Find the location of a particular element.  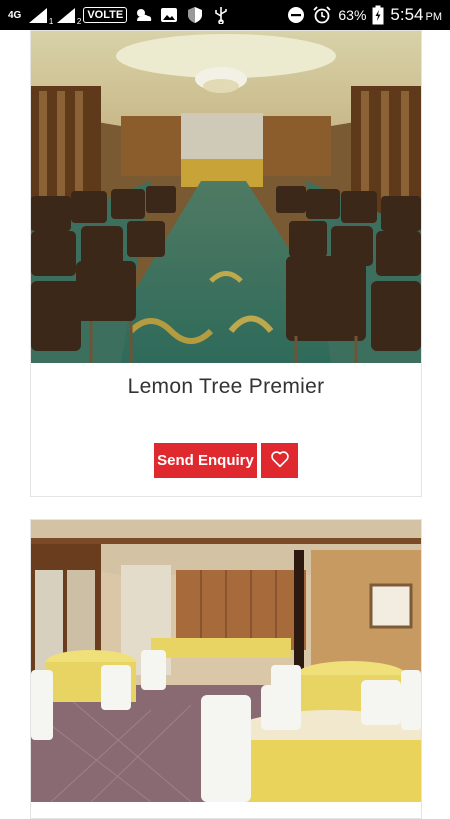

signal-sim2-icon: 2 is located at coordinates (68, 16).